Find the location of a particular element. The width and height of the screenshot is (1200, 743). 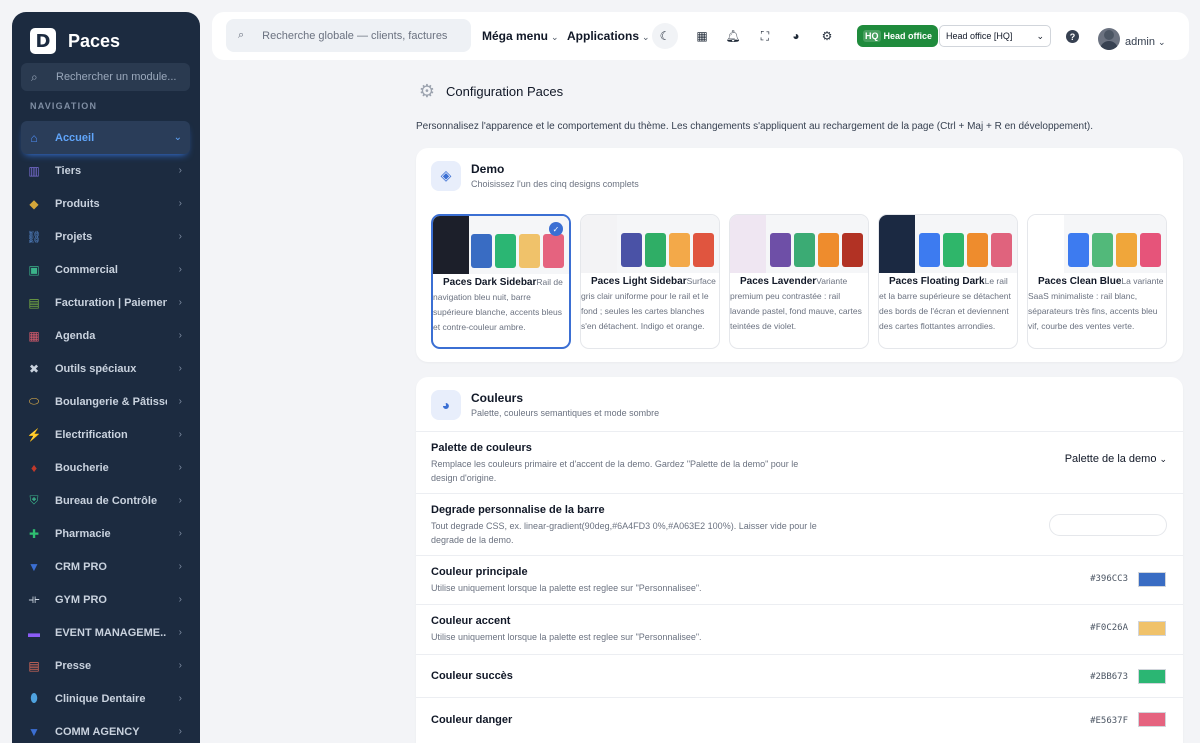

office-select: Head office [HQ] ⌄ is located at coordinates (995, 36).